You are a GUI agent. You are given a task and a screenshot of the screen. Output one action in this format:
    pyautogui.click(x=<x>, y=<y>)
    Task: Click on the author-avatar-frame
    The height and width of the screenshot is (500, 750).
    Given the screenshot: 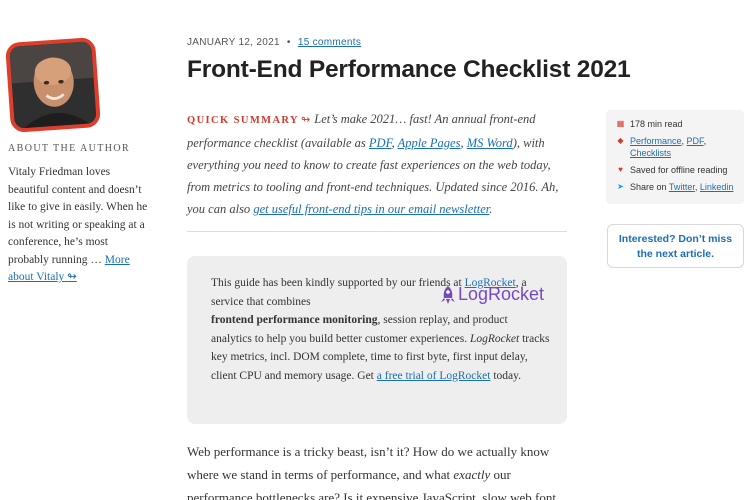 What is the action you would take?
    pyautogui.click(x=53, y=85)
    